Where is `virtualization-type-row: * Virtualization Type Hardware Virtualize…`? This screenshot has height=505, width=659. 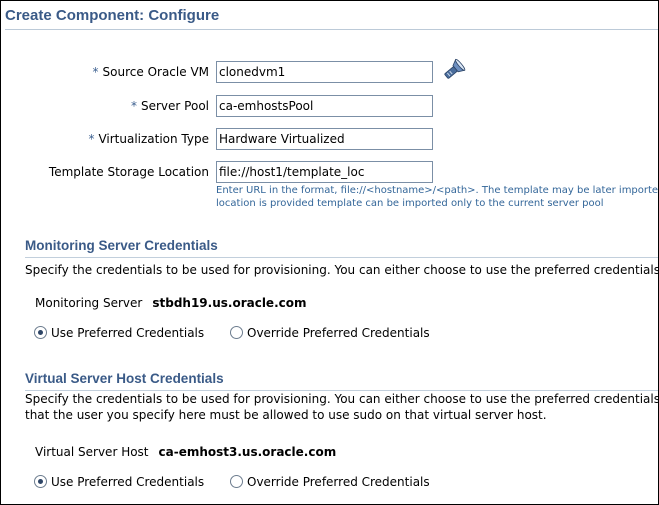 virtualization-type-row: * Virtualization Type Hardware Virtualize… is located at coordinates (329, 140).